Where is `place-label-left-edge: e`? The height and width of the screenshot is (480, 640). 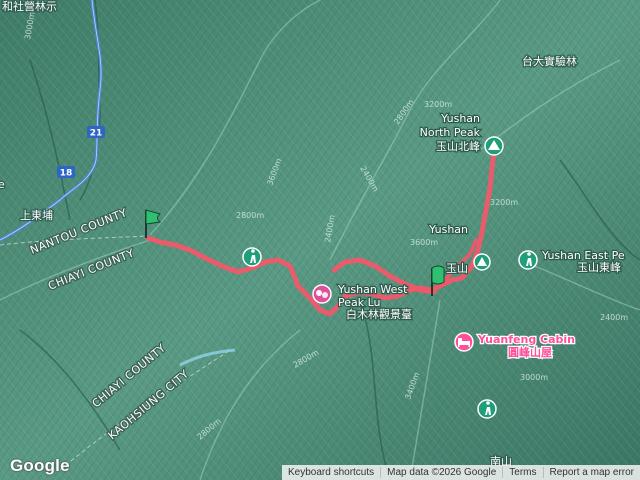 place-label-left-edge: e is located at coordinates (2, 184).